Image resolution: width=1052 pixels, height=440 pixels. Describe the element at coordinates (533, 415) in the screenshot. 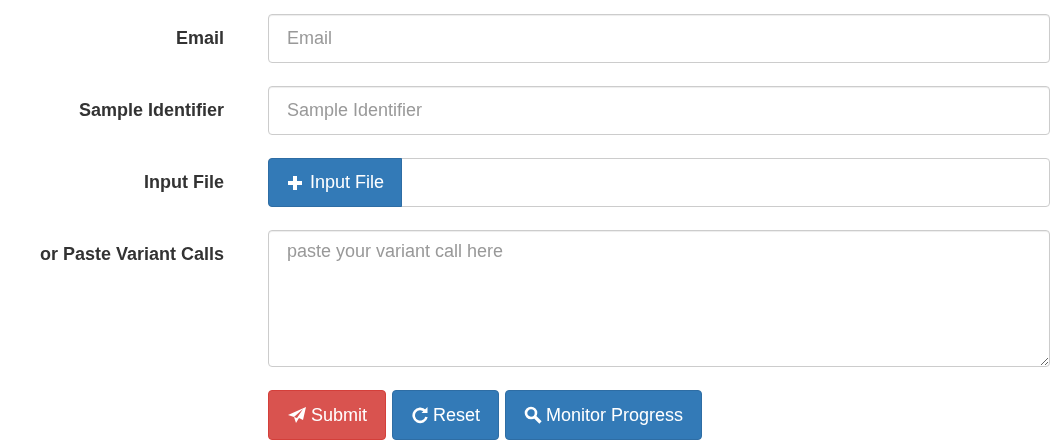

I see `search-icon` at that location.